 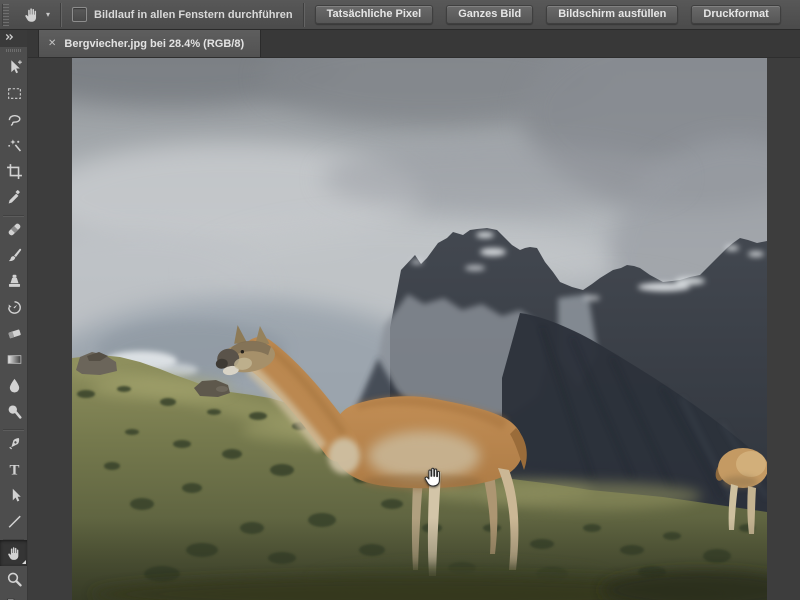 I want to click on eyedropper-tool, so click(x=13, y=197).